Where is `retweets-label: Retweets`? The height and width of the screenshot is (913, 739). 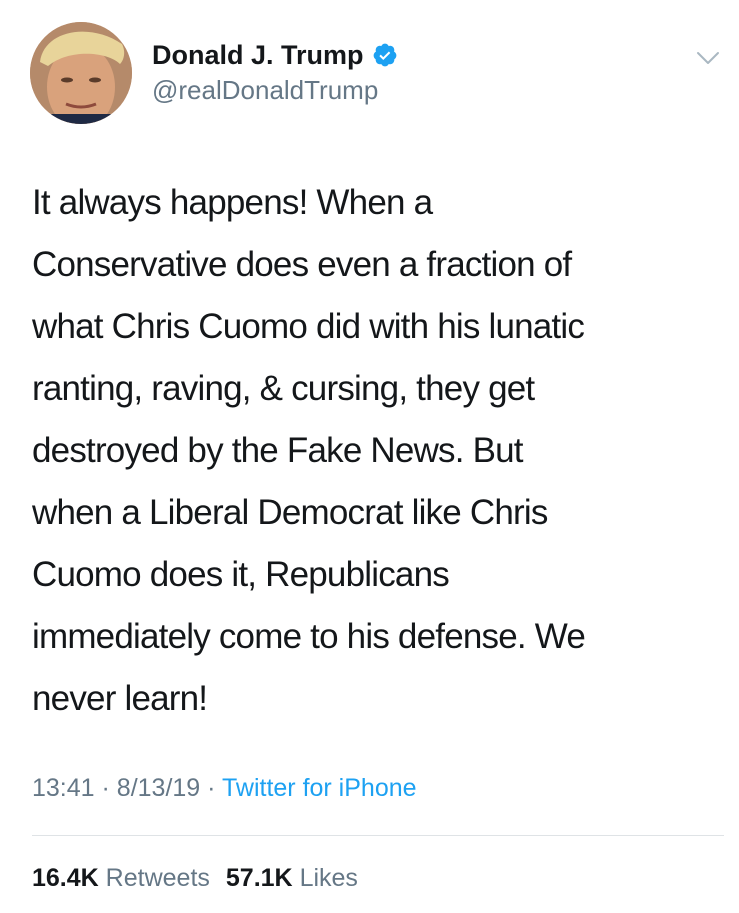
retweets-label: Retweets is located at coordinates (157, 878).